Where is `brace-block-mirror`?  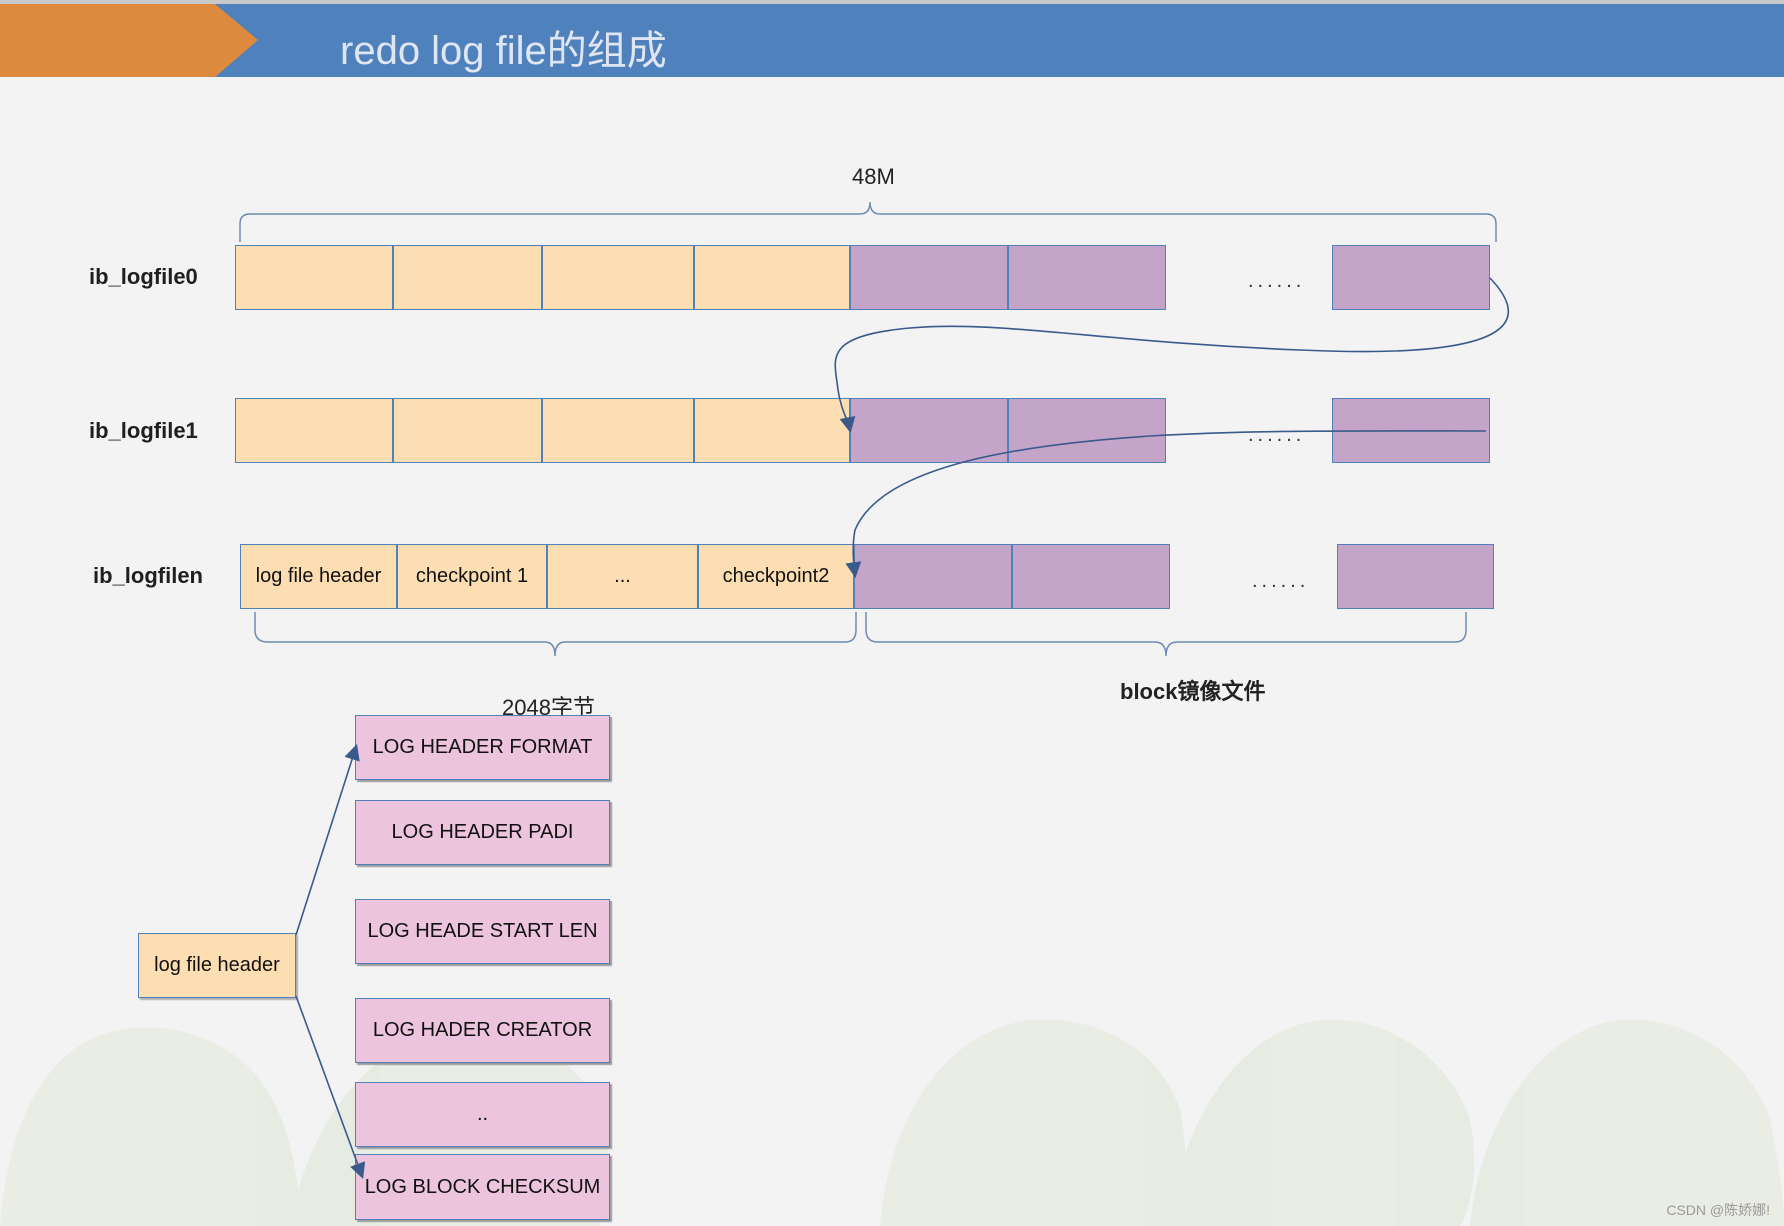 brace-block-mirror is located at coordinates (1166, 634).